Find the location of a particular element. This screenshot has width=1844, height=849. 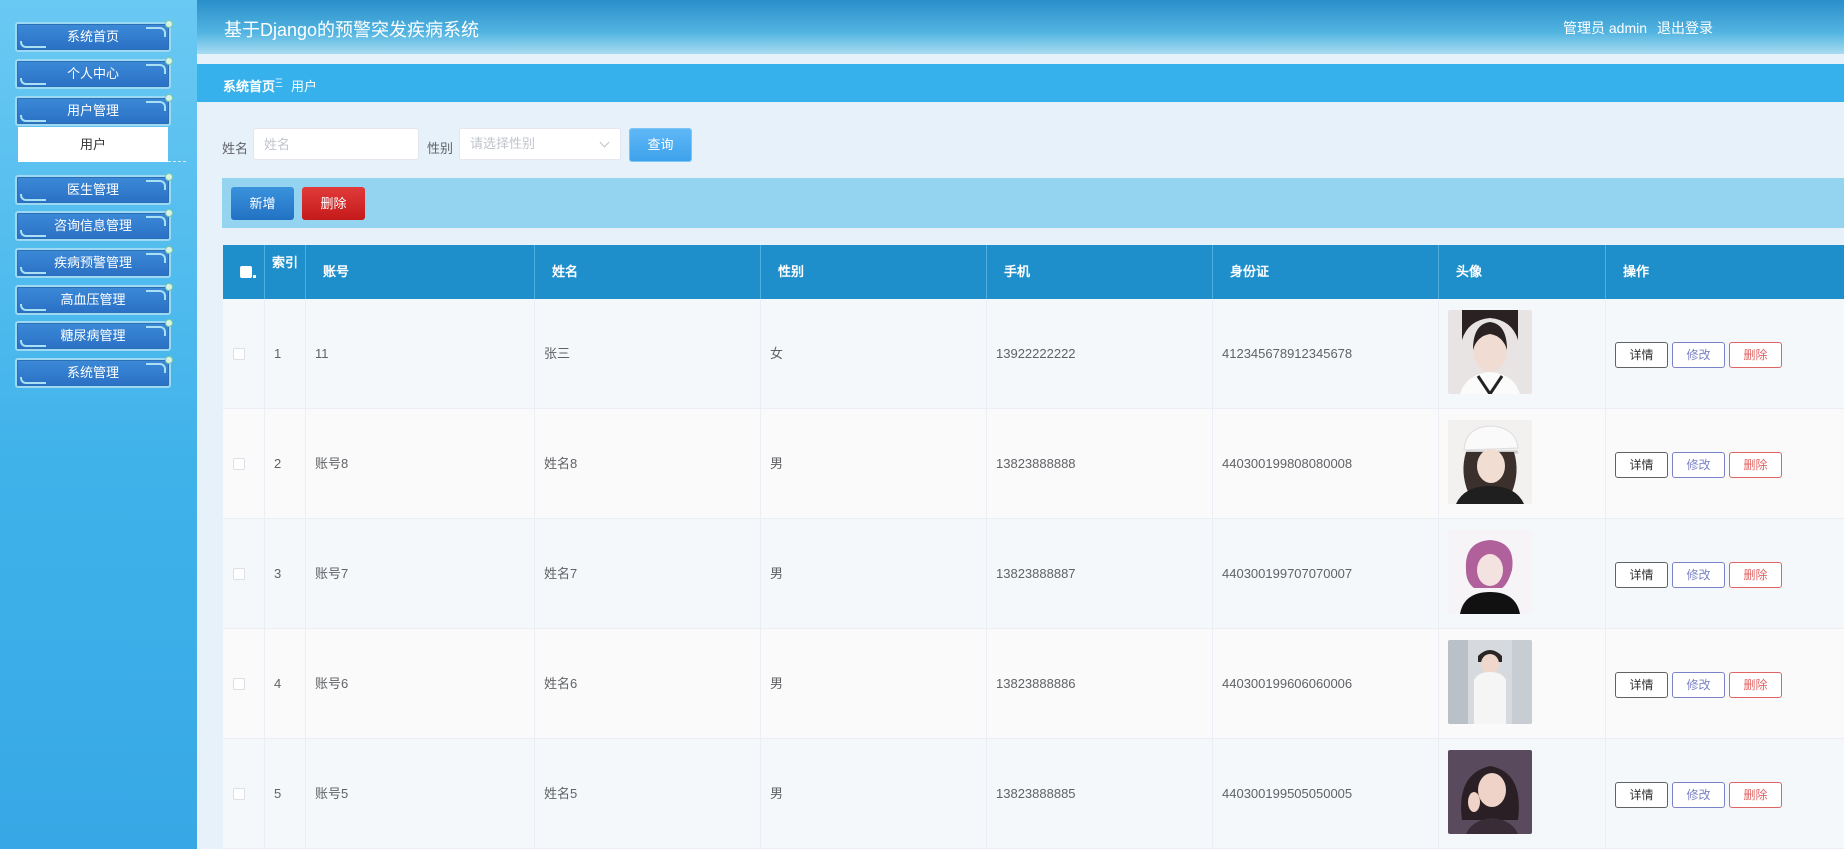

sidebar-item-label: 咨询信息管理 is located at coordinates (92, 225).